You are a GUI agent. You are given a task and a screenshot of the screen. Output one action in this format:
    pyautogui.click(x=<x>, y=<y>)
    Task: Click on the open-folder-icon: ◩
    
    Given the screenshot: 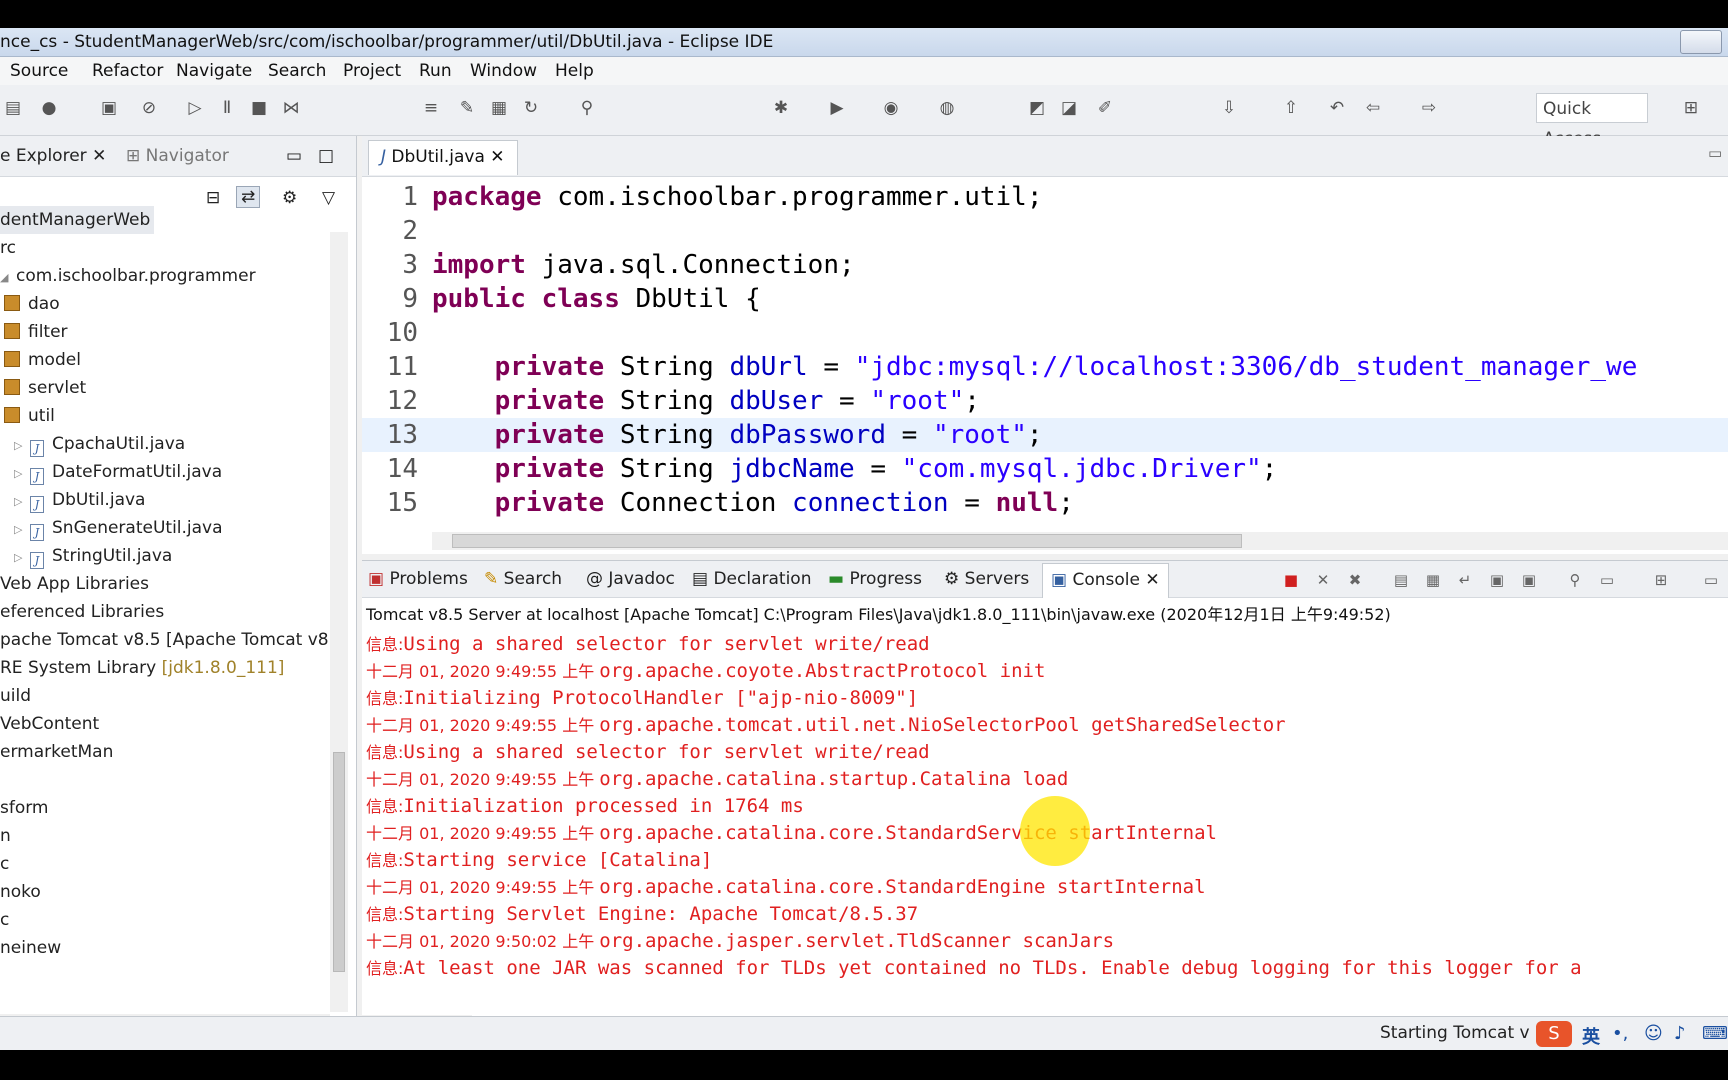 What is the action you would take?
    pyautogui.click(x=1037, y=108)
    